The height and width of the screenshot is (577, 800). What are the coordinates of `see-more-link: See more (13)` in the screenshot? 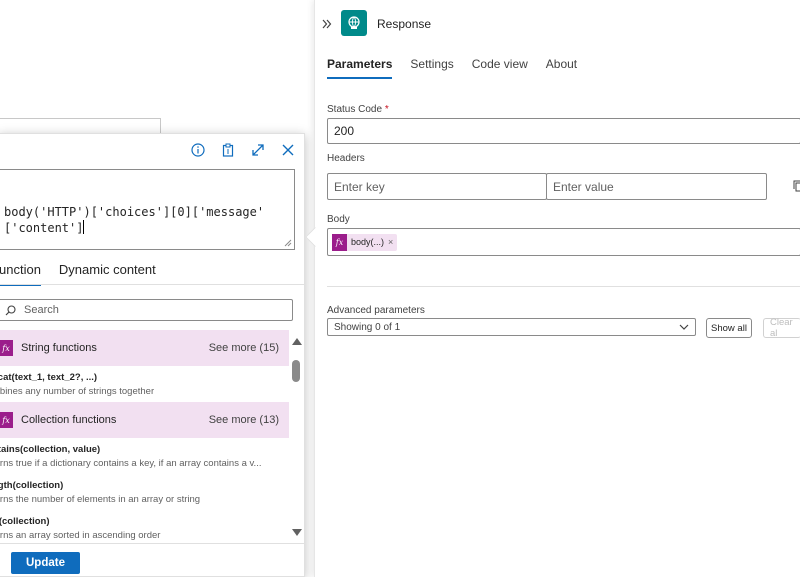 It's located at (244, 420).